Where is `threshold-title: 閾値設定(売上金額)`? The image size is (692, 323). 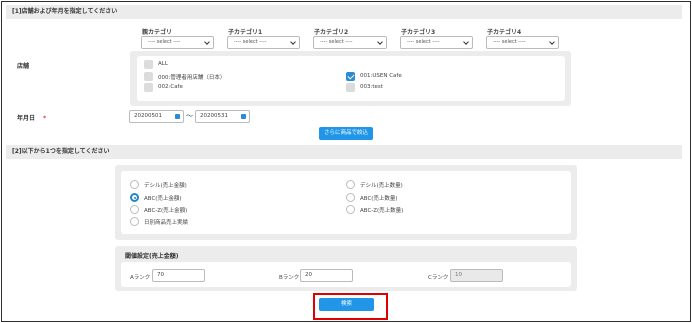
threshold-title: 閾値設定(売上金額) is located at coordinates (152, 256).